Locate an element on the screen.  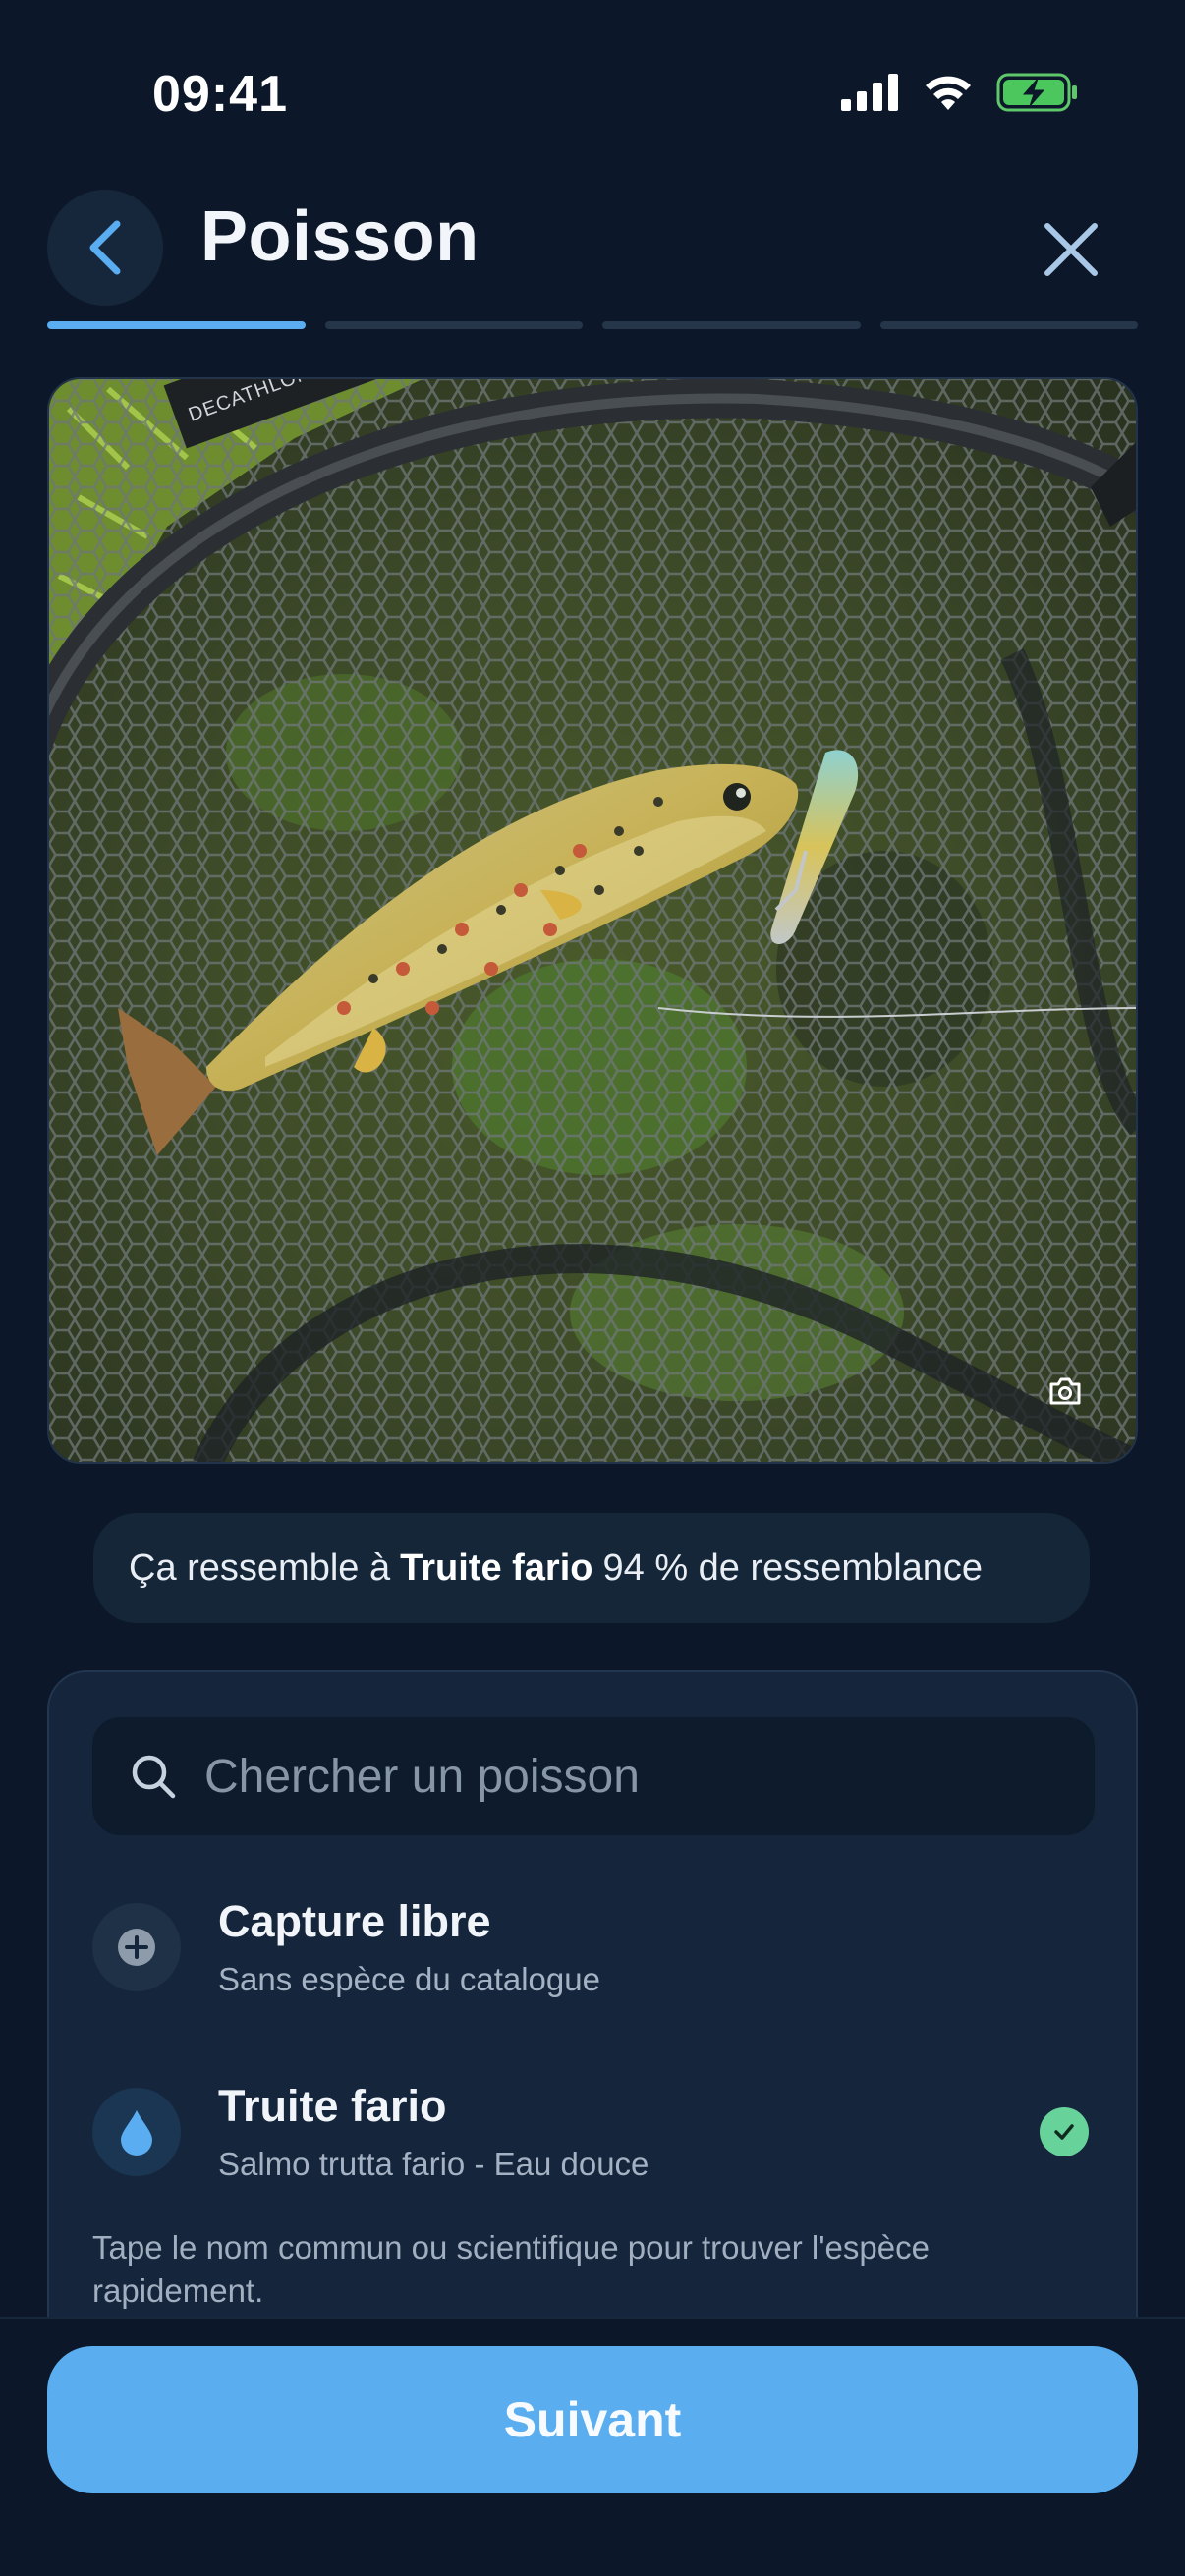
search-input: Chercher un poisson is located at coordinates (594, 1776).